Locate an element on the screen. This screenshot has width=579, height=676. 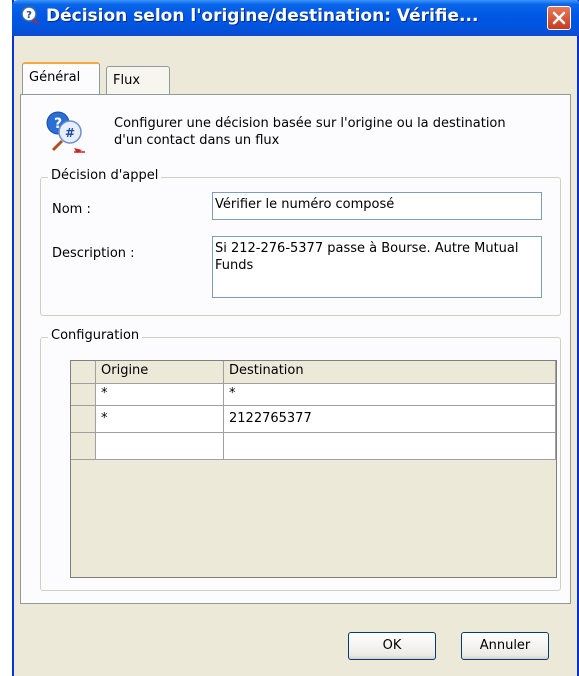
ok-button: OK is located at coordinates (392, 646).